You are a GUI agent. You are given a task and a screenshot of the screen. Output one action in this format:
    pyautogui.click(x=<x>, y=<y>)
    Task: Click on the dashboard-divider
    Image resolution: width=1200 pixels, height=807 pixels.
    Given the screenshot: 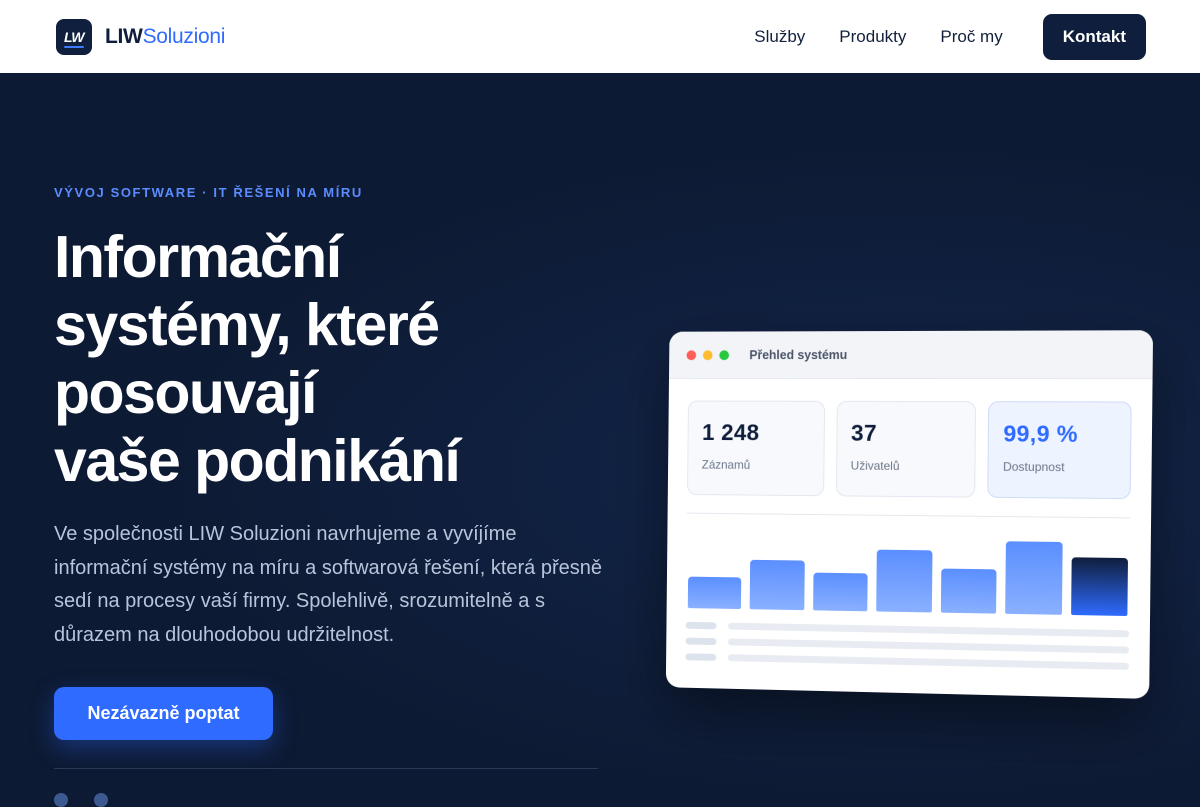 What is the action you would take?
    pyautogui.click(x=909, y=516)
    